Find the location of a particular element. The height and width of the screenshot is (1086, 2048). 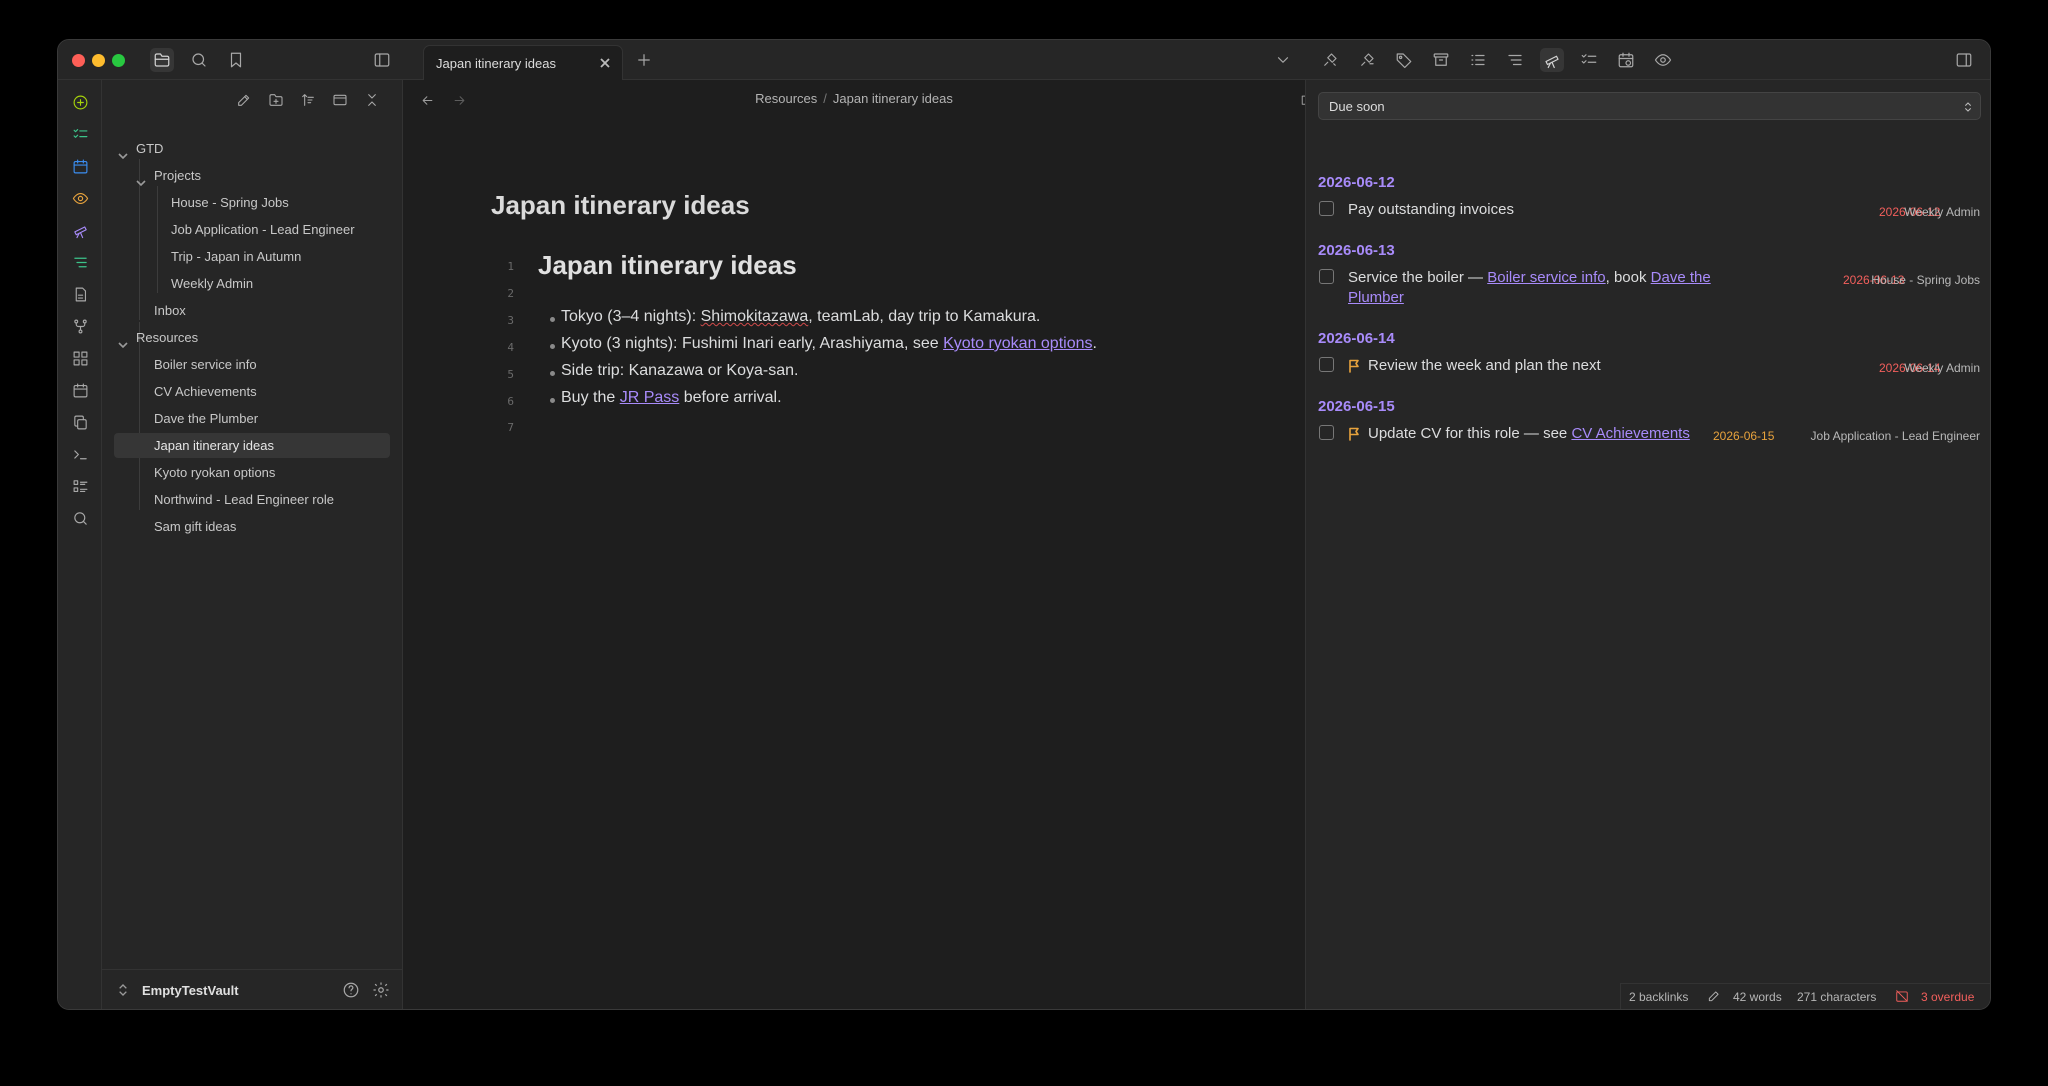

task-filter-select: Due soon is located at coordinates (1649, 106).